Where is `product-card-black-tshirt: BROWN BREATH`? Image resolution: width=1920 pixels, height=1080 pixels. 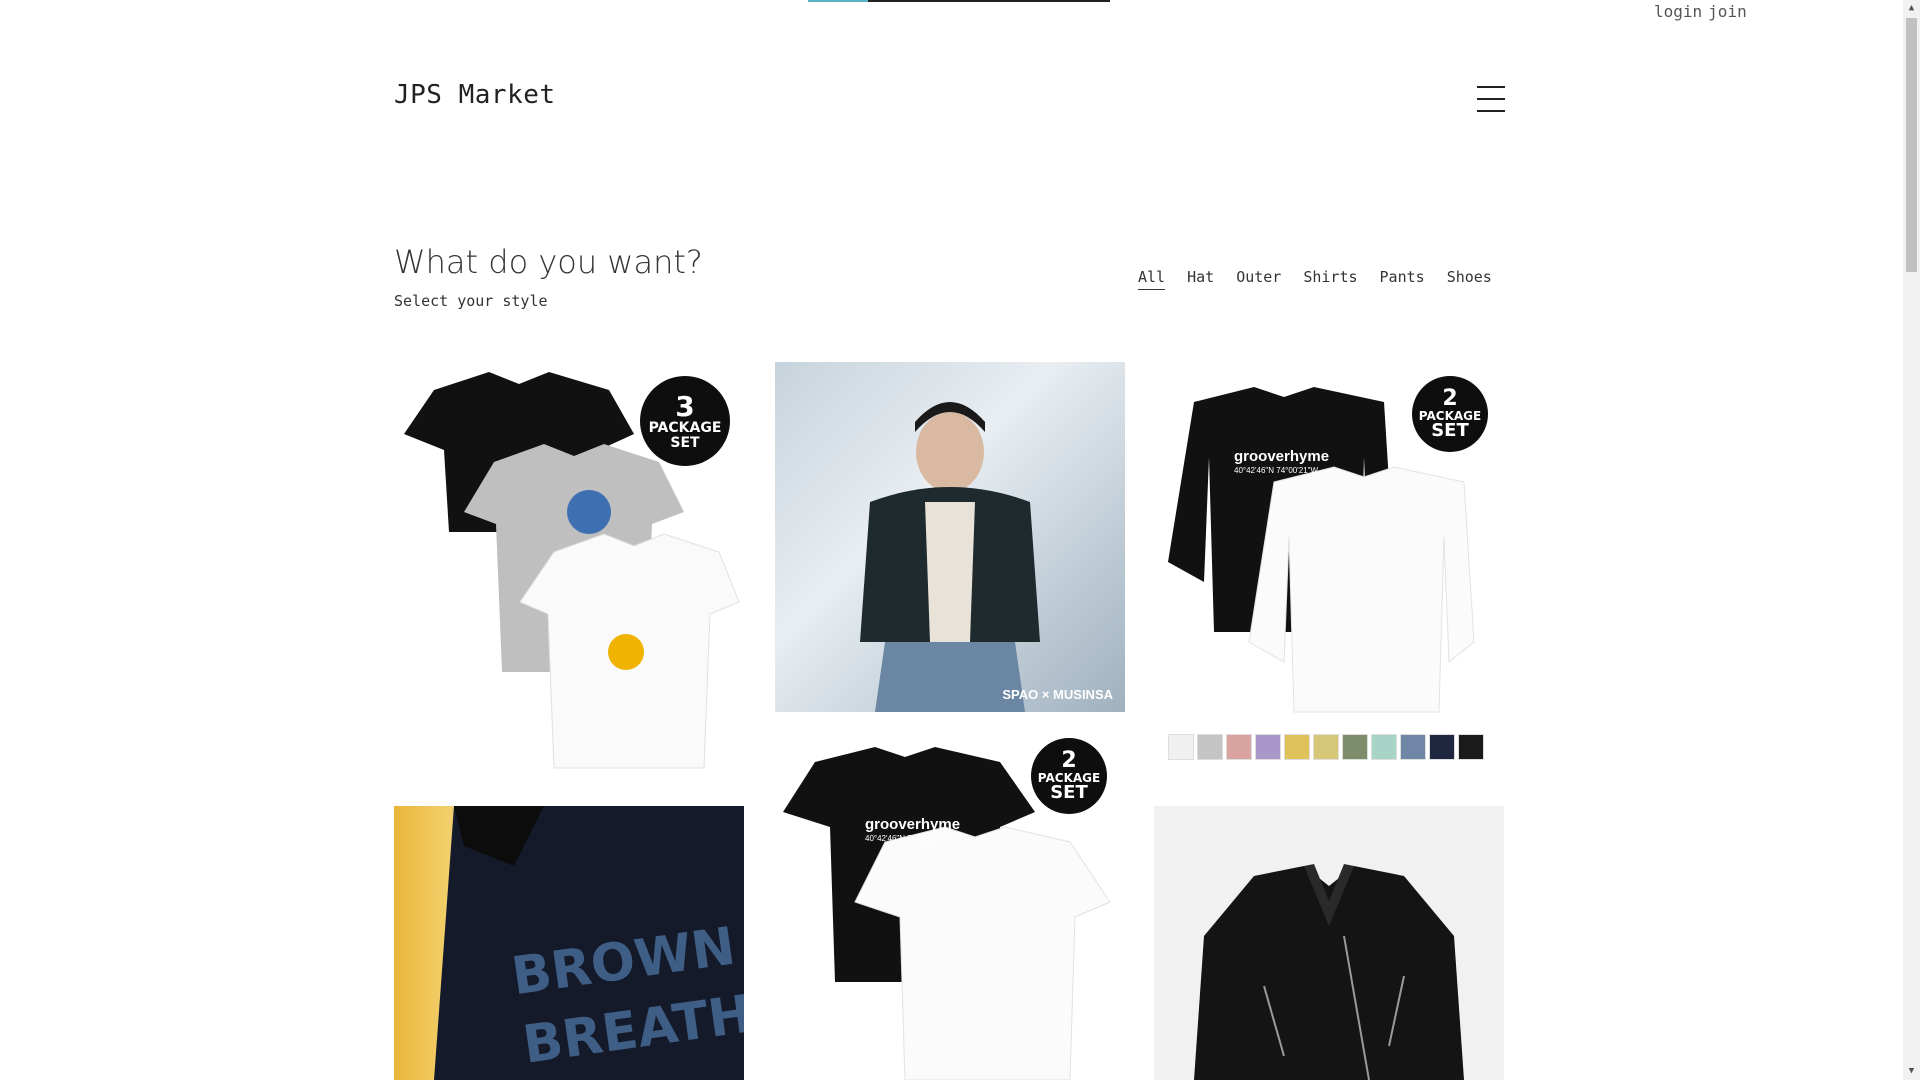
product-card-black-tshirt: BROWN BREATH is located at coordinates (569, 943).